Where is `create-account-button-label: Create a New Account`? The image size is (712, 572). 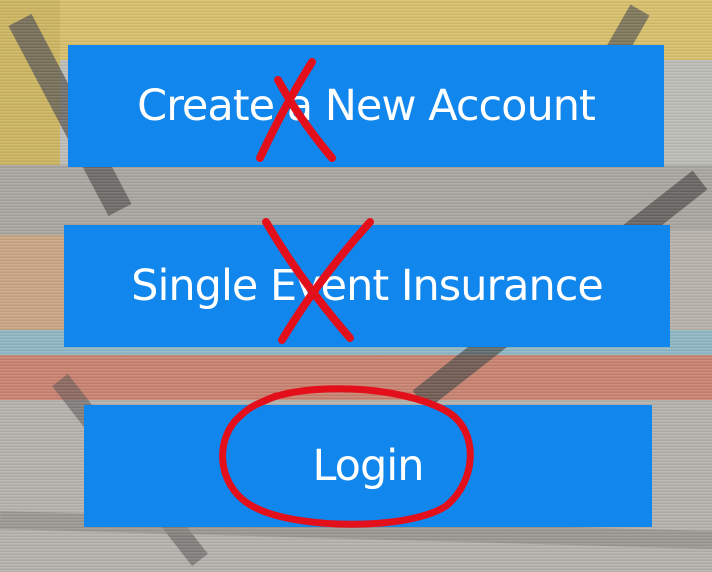 create-account-button-label: Create a New Account is located at coordinates (366, 106).